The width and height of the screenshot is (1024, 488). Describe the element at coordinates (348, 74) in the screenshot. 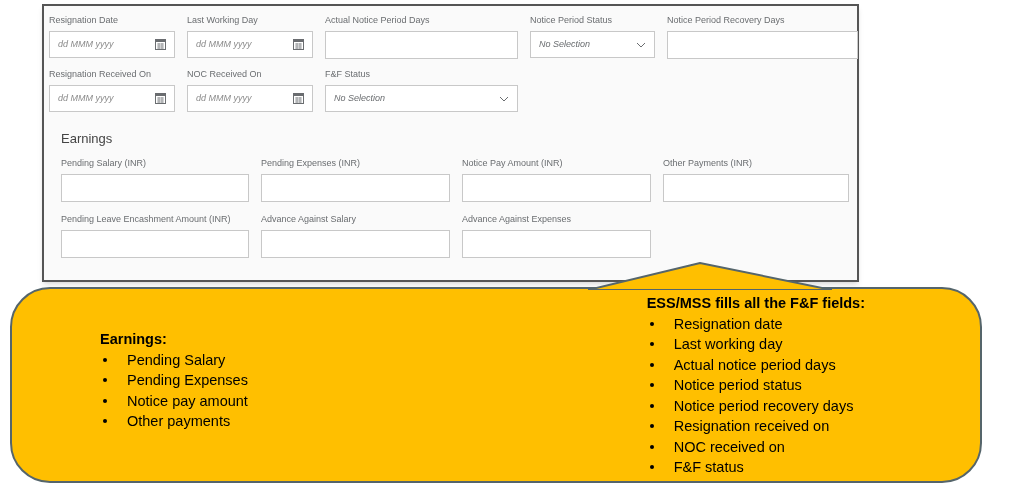

I see `field-label: F&F Status` at that location.